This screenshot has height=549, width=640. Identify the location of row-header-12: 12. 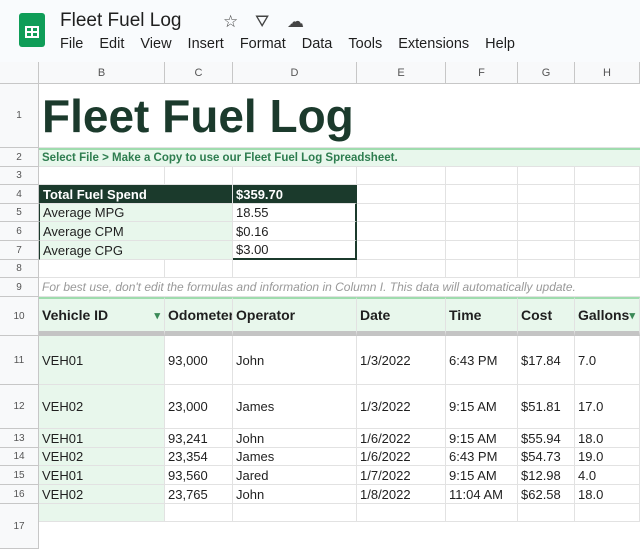
(19, 407).